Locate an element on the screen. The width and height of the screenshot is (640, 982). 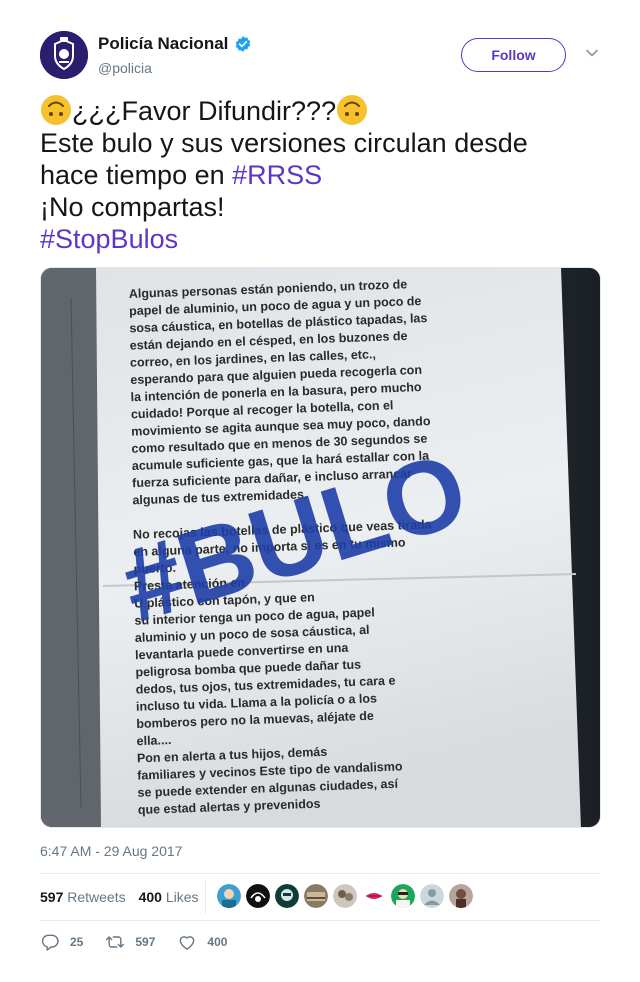
likes-stat: 400 Likes is located at coordinates (169, 897).